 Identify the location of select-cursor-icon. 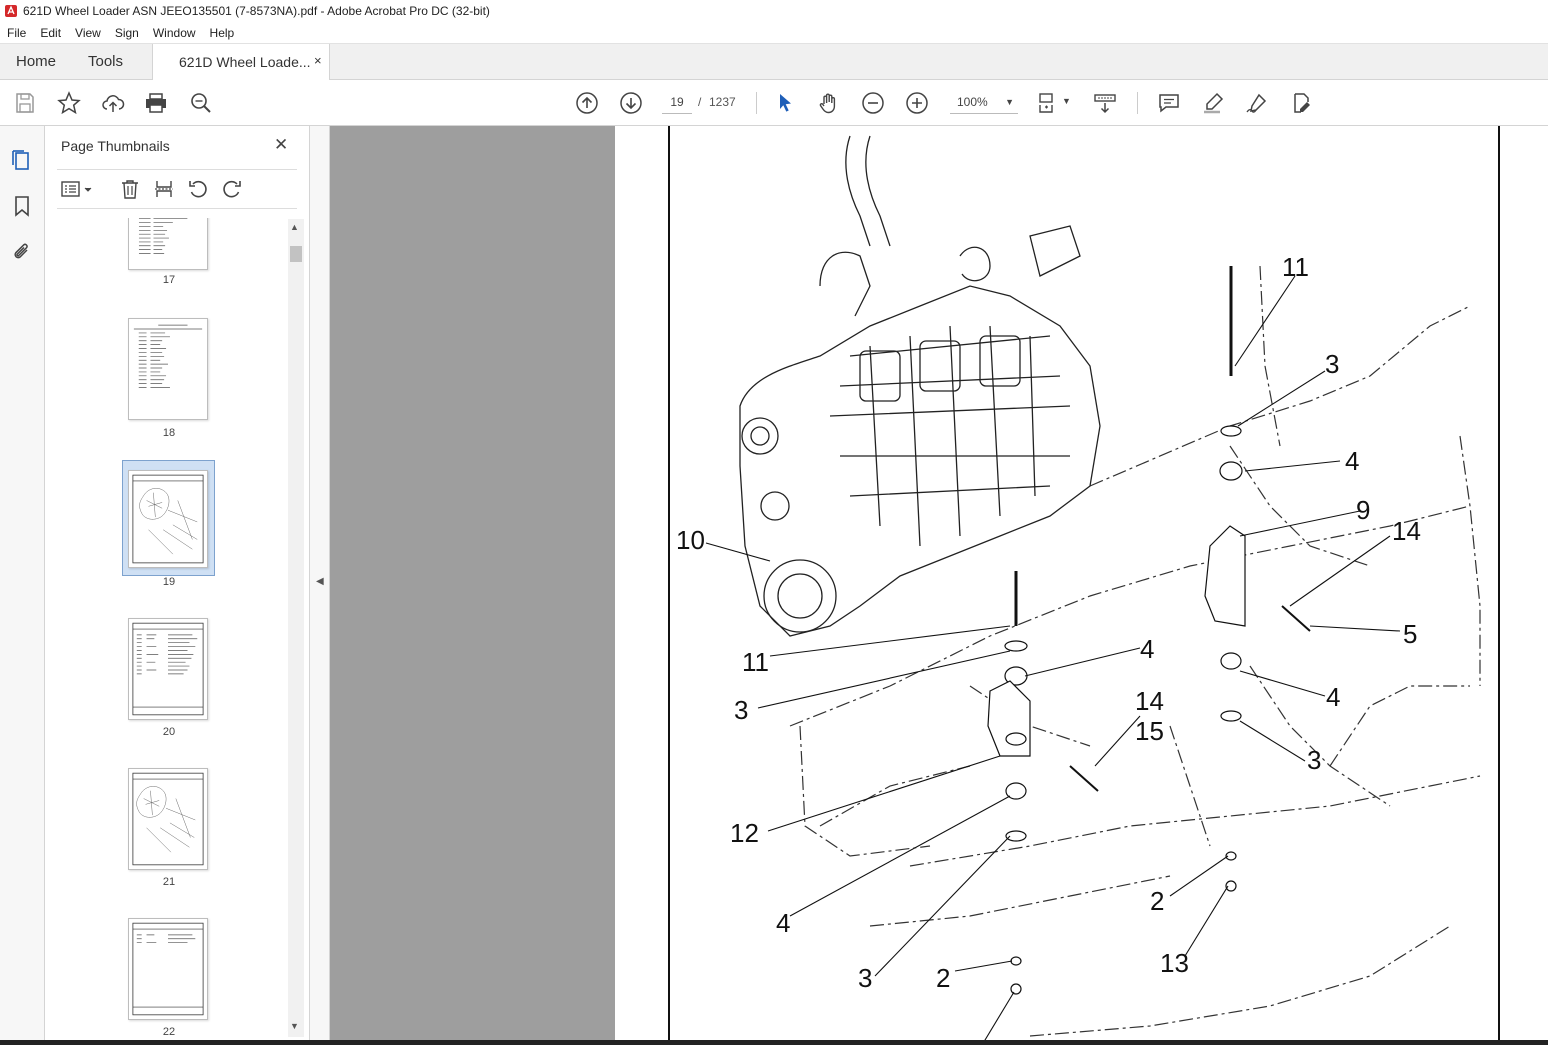
(785, 103).